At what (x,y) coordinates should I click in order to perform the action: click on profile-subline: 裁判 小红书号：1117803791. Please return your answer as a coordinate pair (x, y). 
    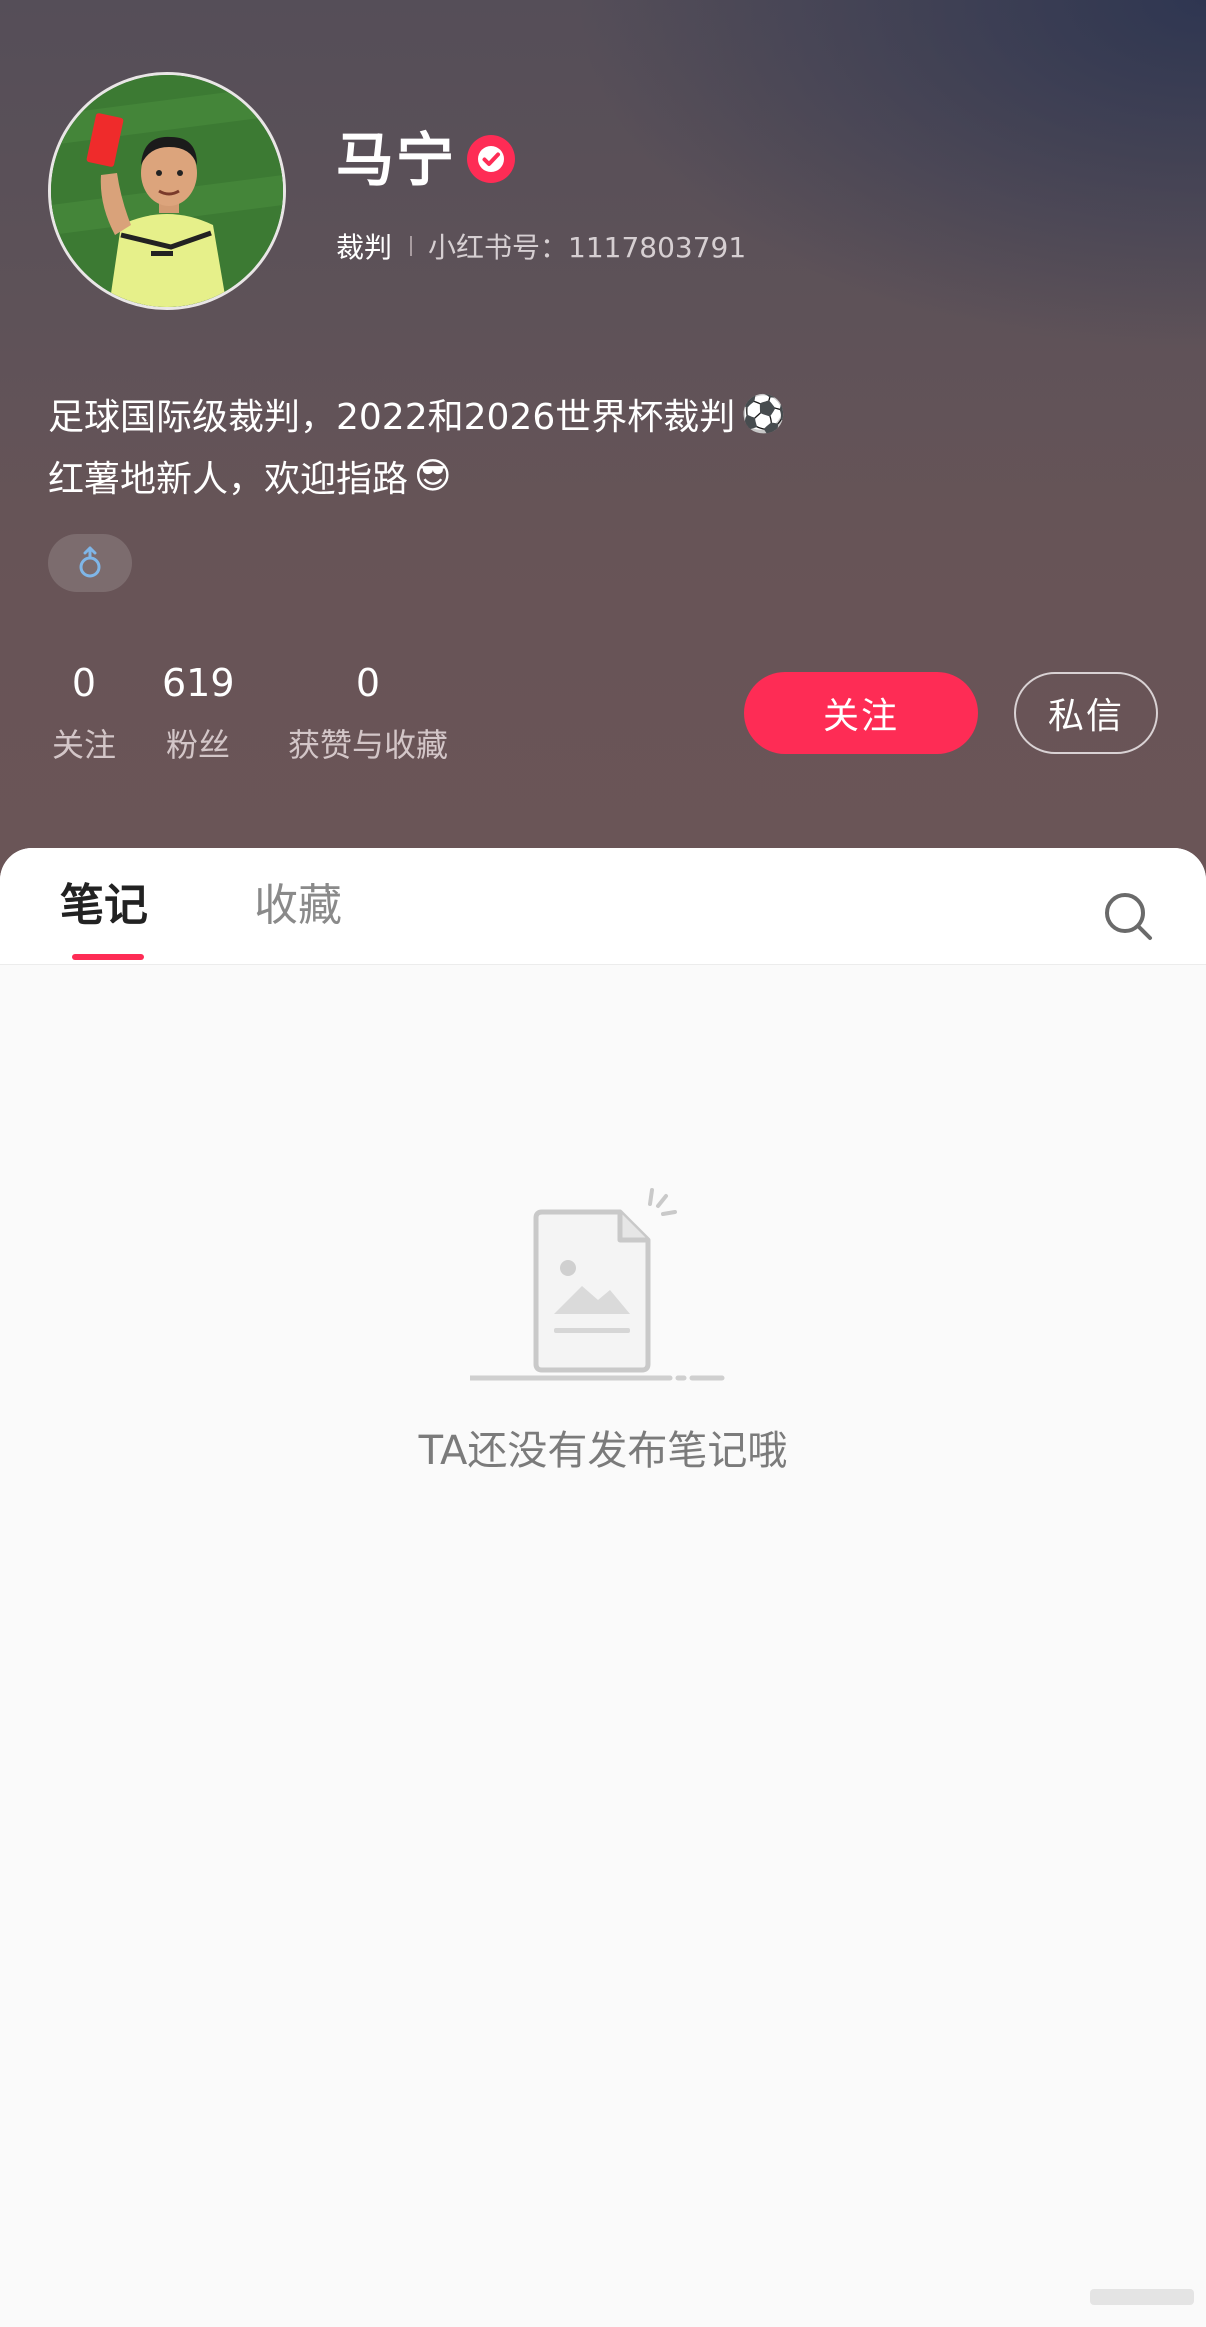
    Looking at the image, I should click on (541, 246).